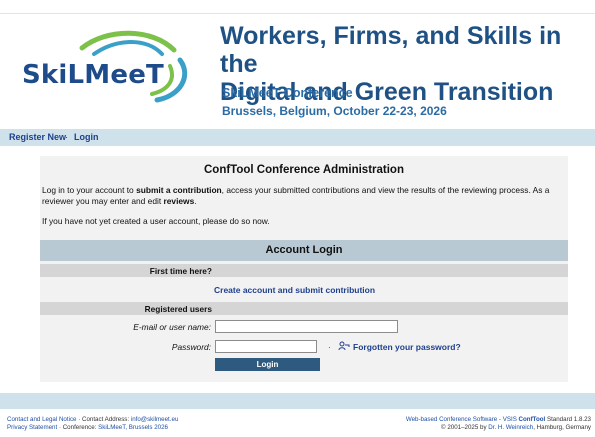 This screenshot has width=595, height=437. Describe the element at coordinates (304, 270) in the screenshot. I see `first-time-row: First time here?` at that location.